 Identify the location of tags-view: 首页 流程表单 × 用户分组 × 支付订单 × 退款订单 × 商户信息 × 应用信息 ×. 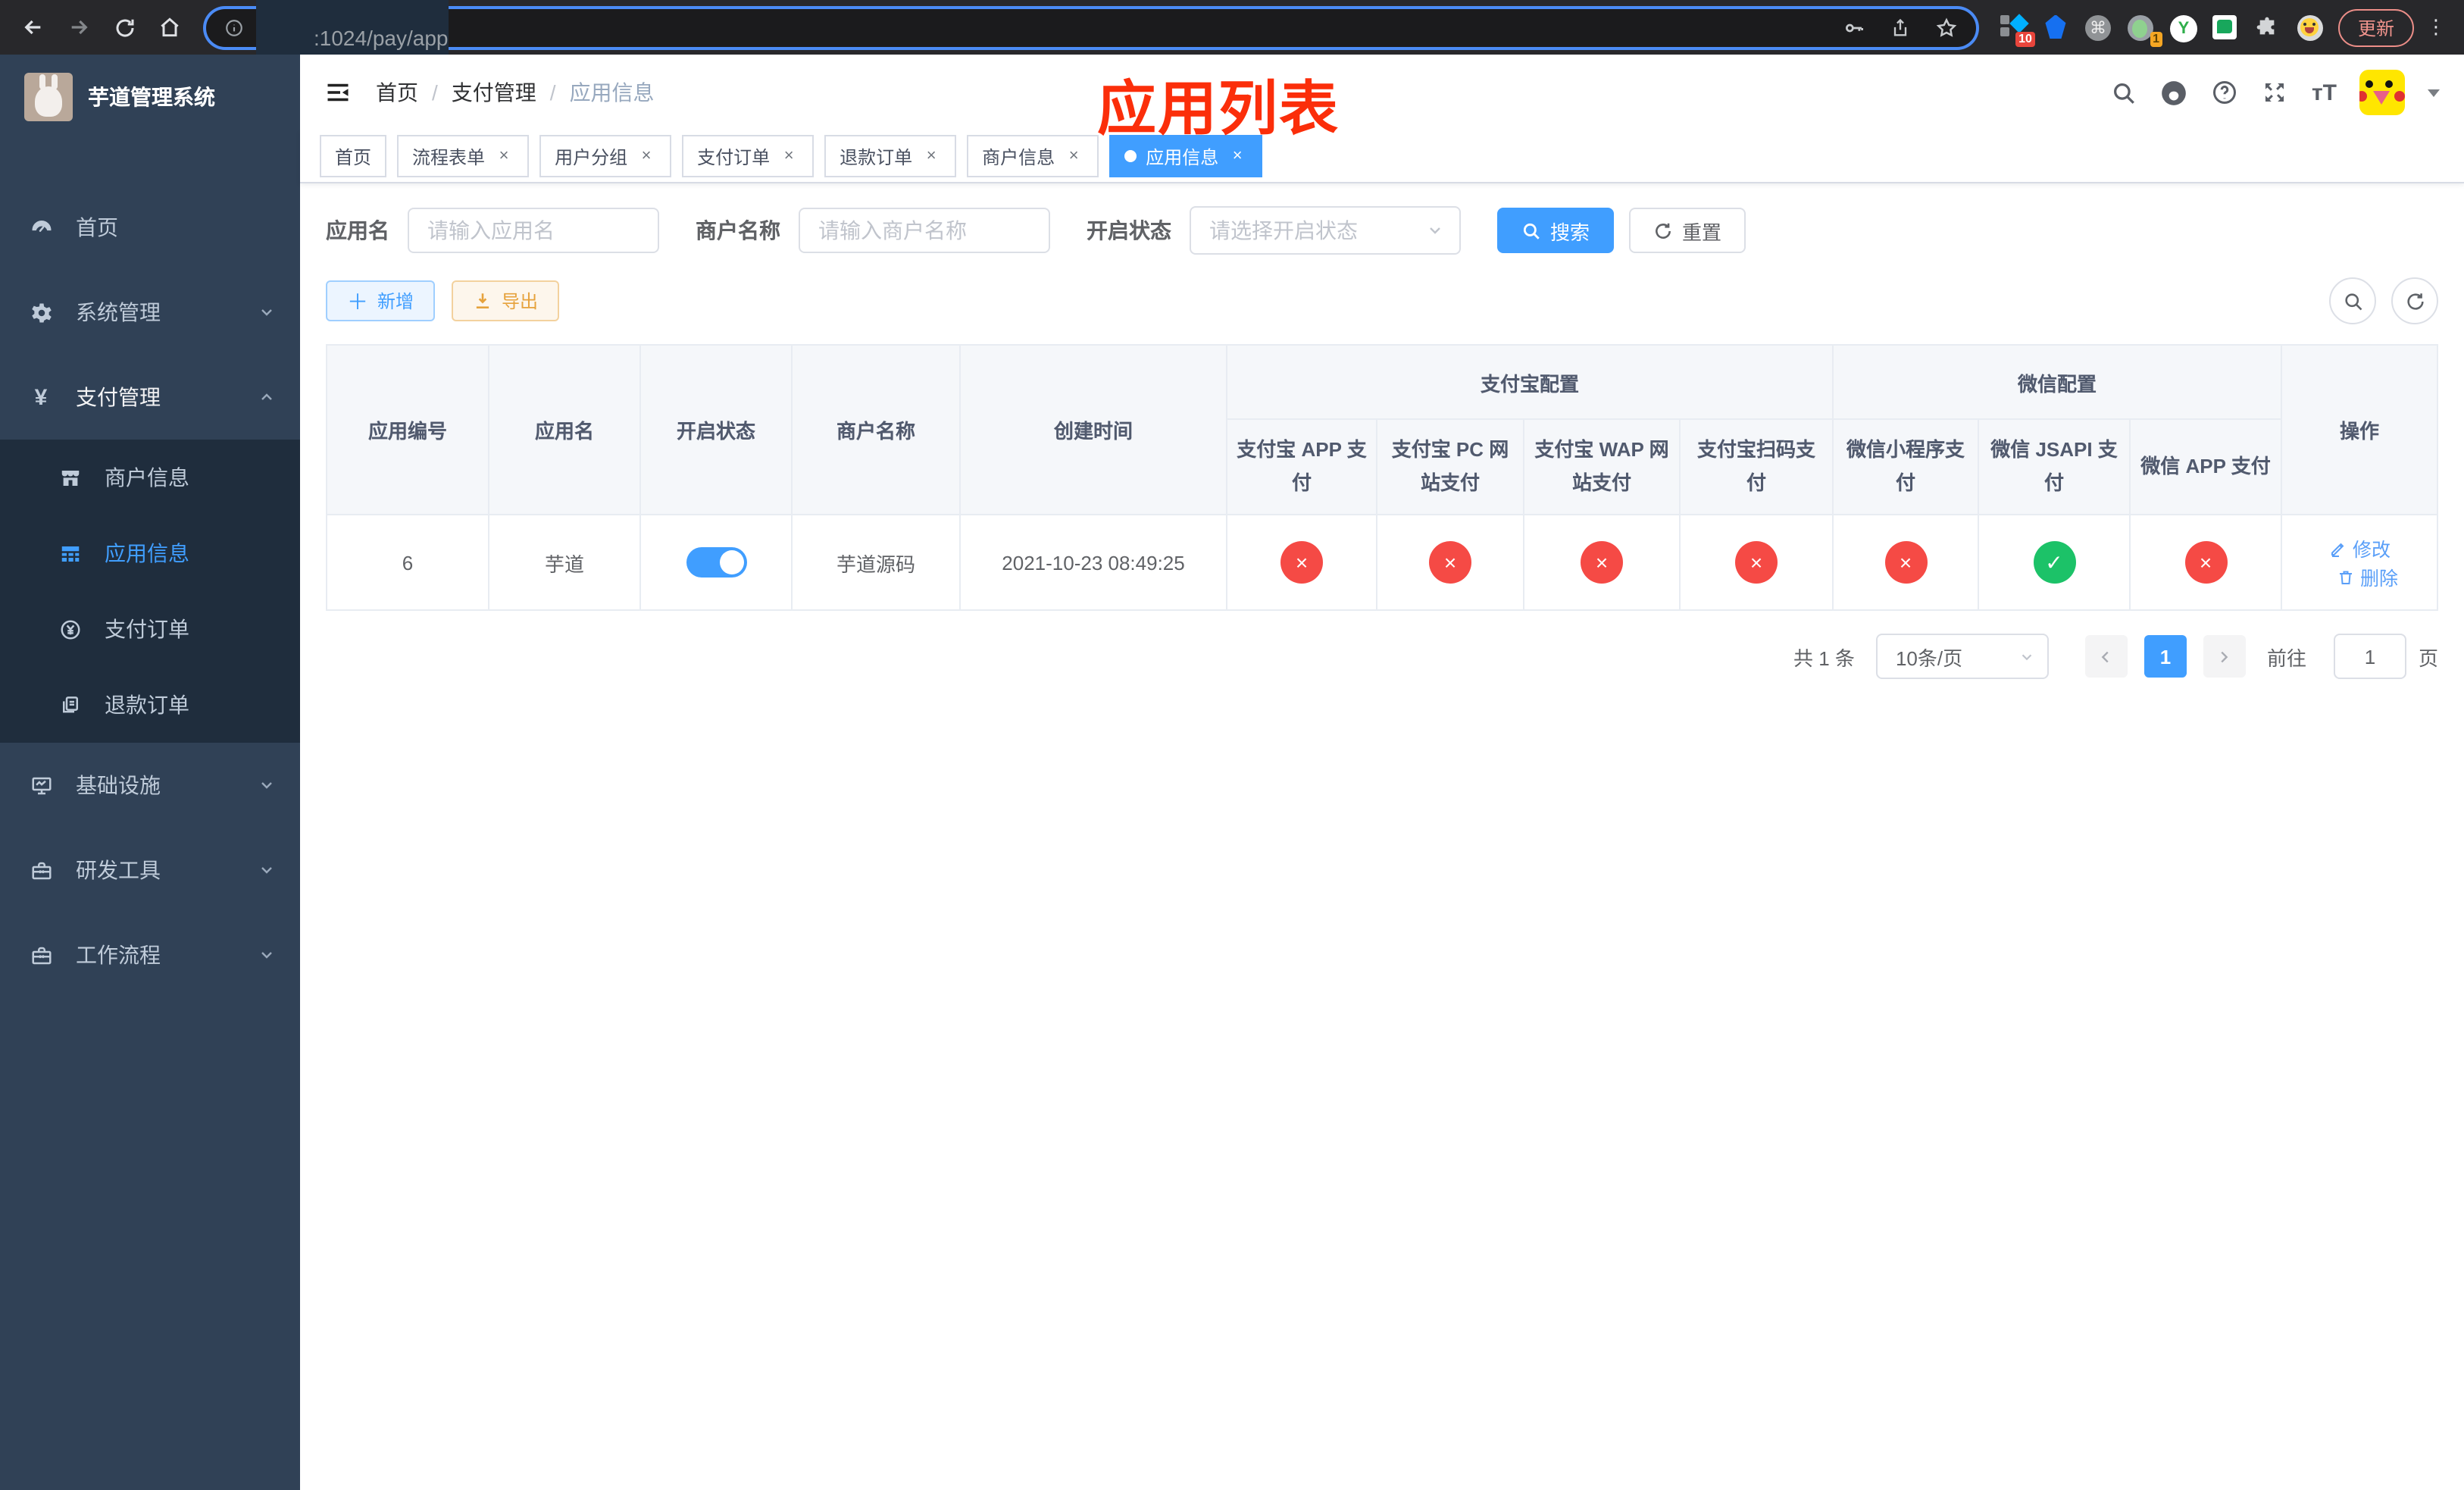
(1382, 156).